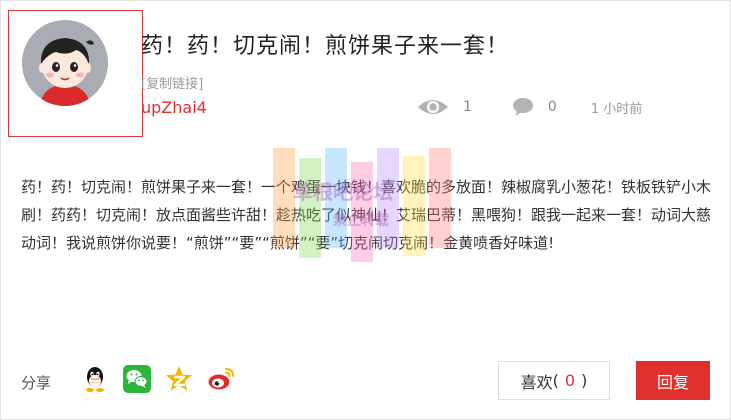 This screenshot has width=731, height=420. What do you see at coordinates (552, 107) in the screenshot?
I see `comments-count: 0` at bounding box center [552, 107].